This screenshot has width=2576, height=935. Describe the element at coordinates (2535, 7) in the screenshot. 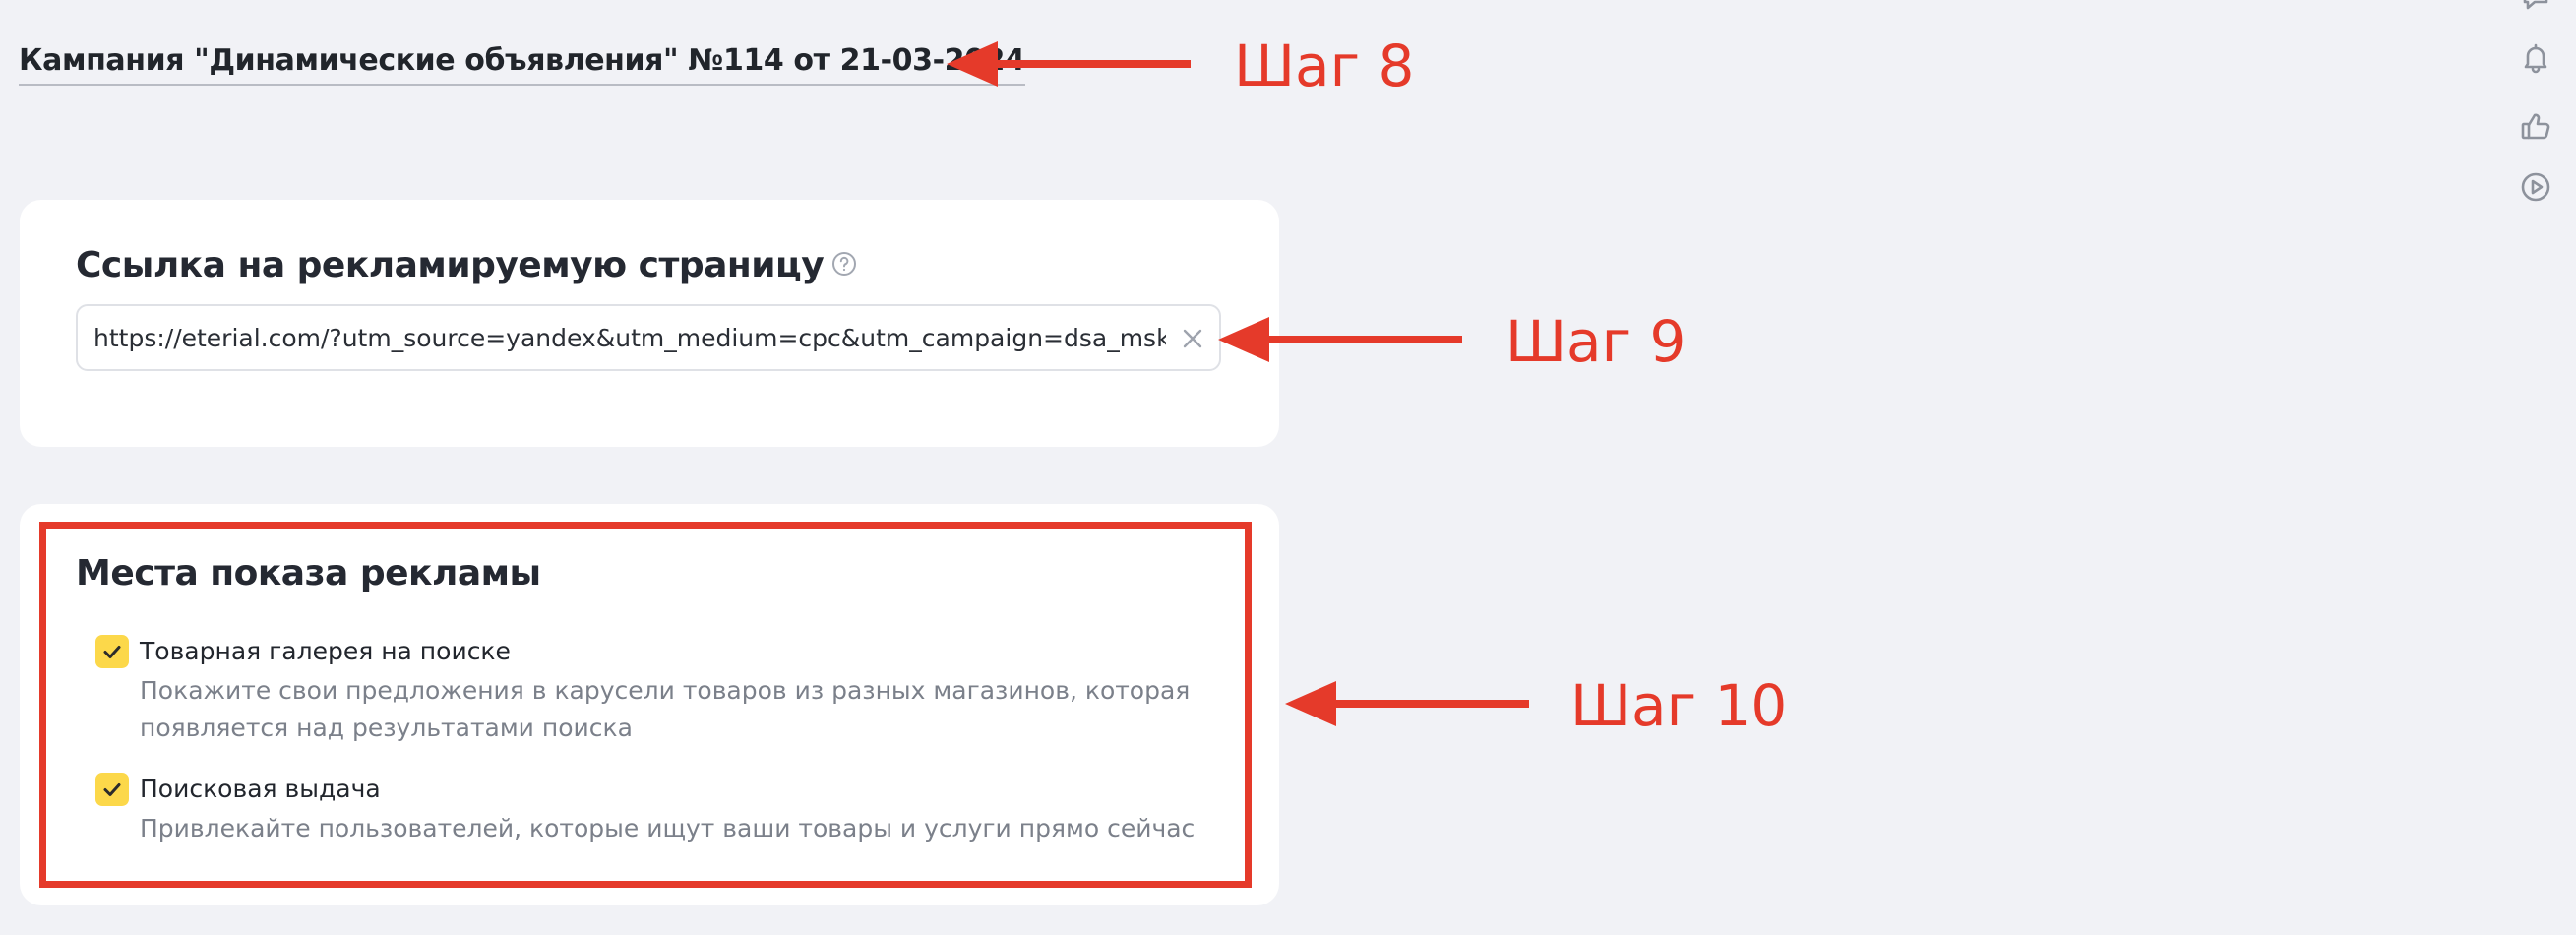

I see `chat-icon` at that location.